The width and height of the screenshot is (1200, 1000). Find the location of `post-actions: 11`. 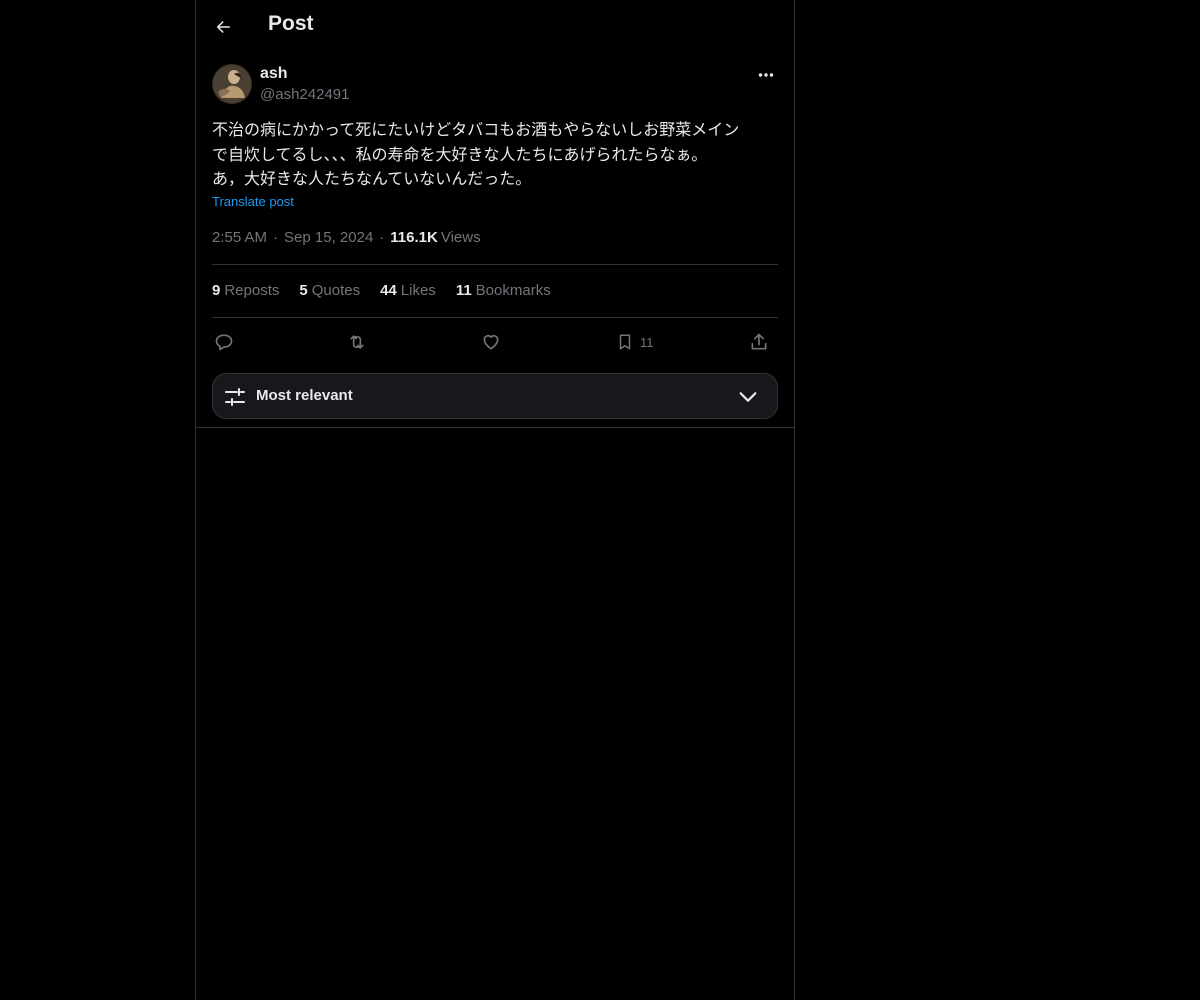

post-actions: 11 is located at coordinates (495, 342).